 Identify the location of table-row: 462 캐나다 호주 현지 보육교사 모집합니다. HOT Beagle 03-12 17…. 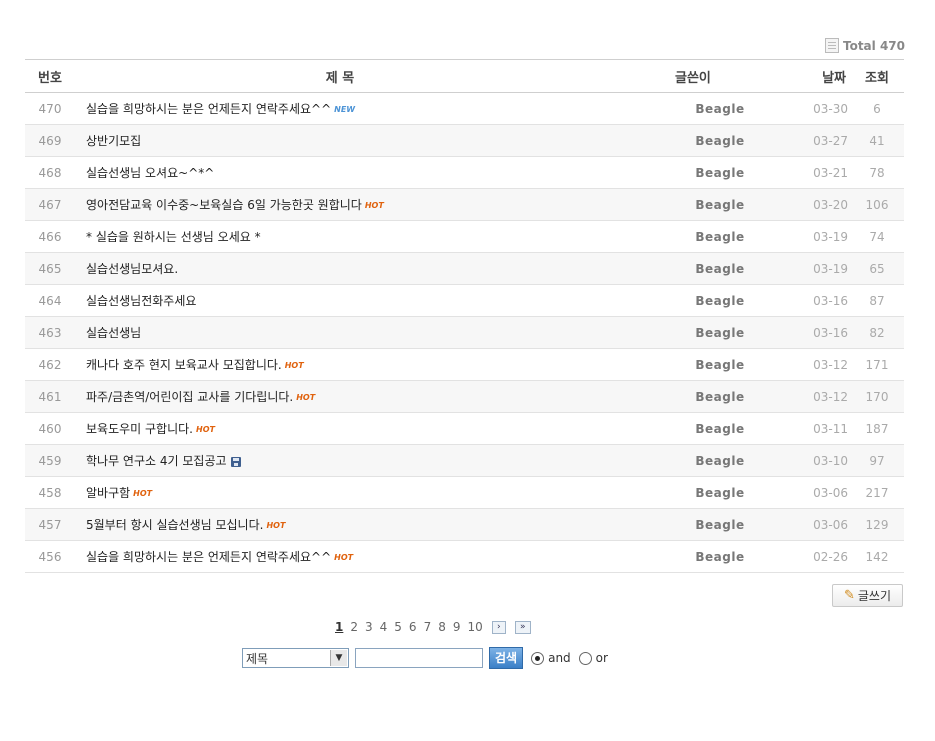
(464, 364).